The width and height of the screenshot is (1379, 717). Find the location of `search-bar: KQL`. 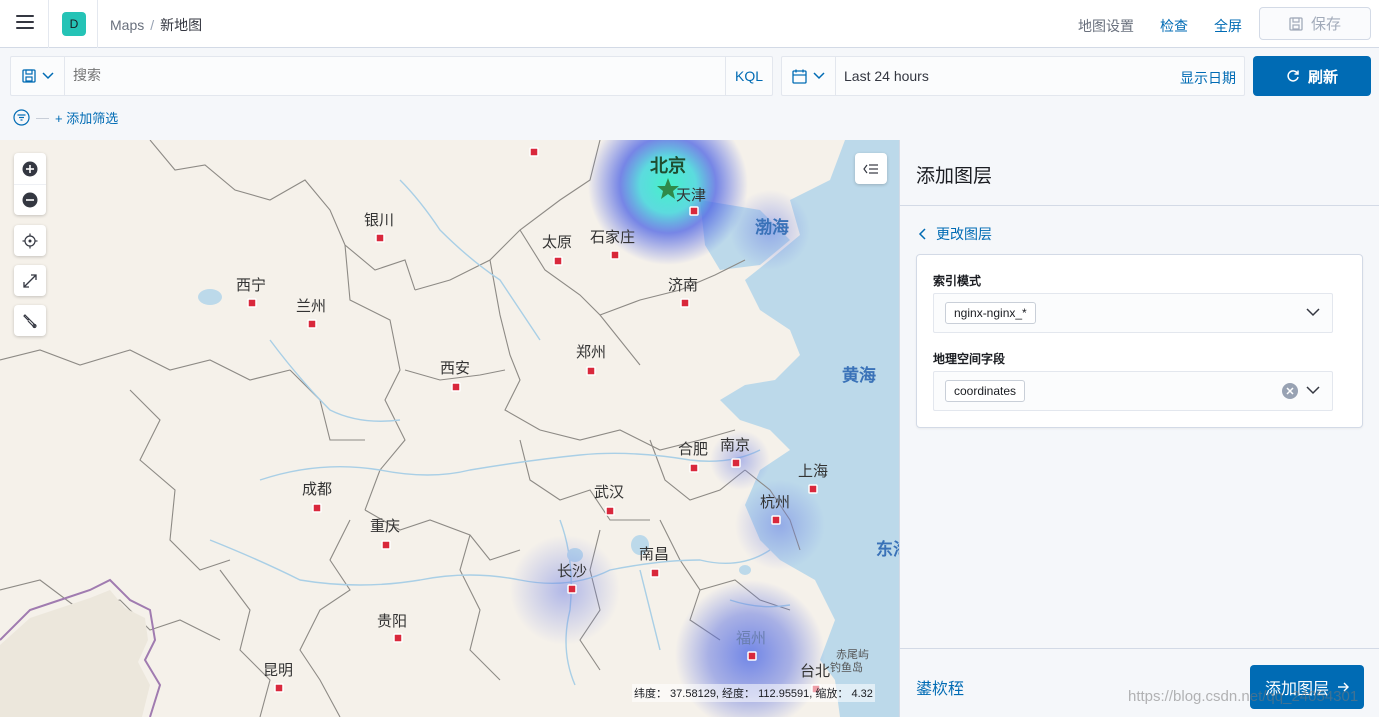

search-bar: KQL is located at coordinates (391, 76).